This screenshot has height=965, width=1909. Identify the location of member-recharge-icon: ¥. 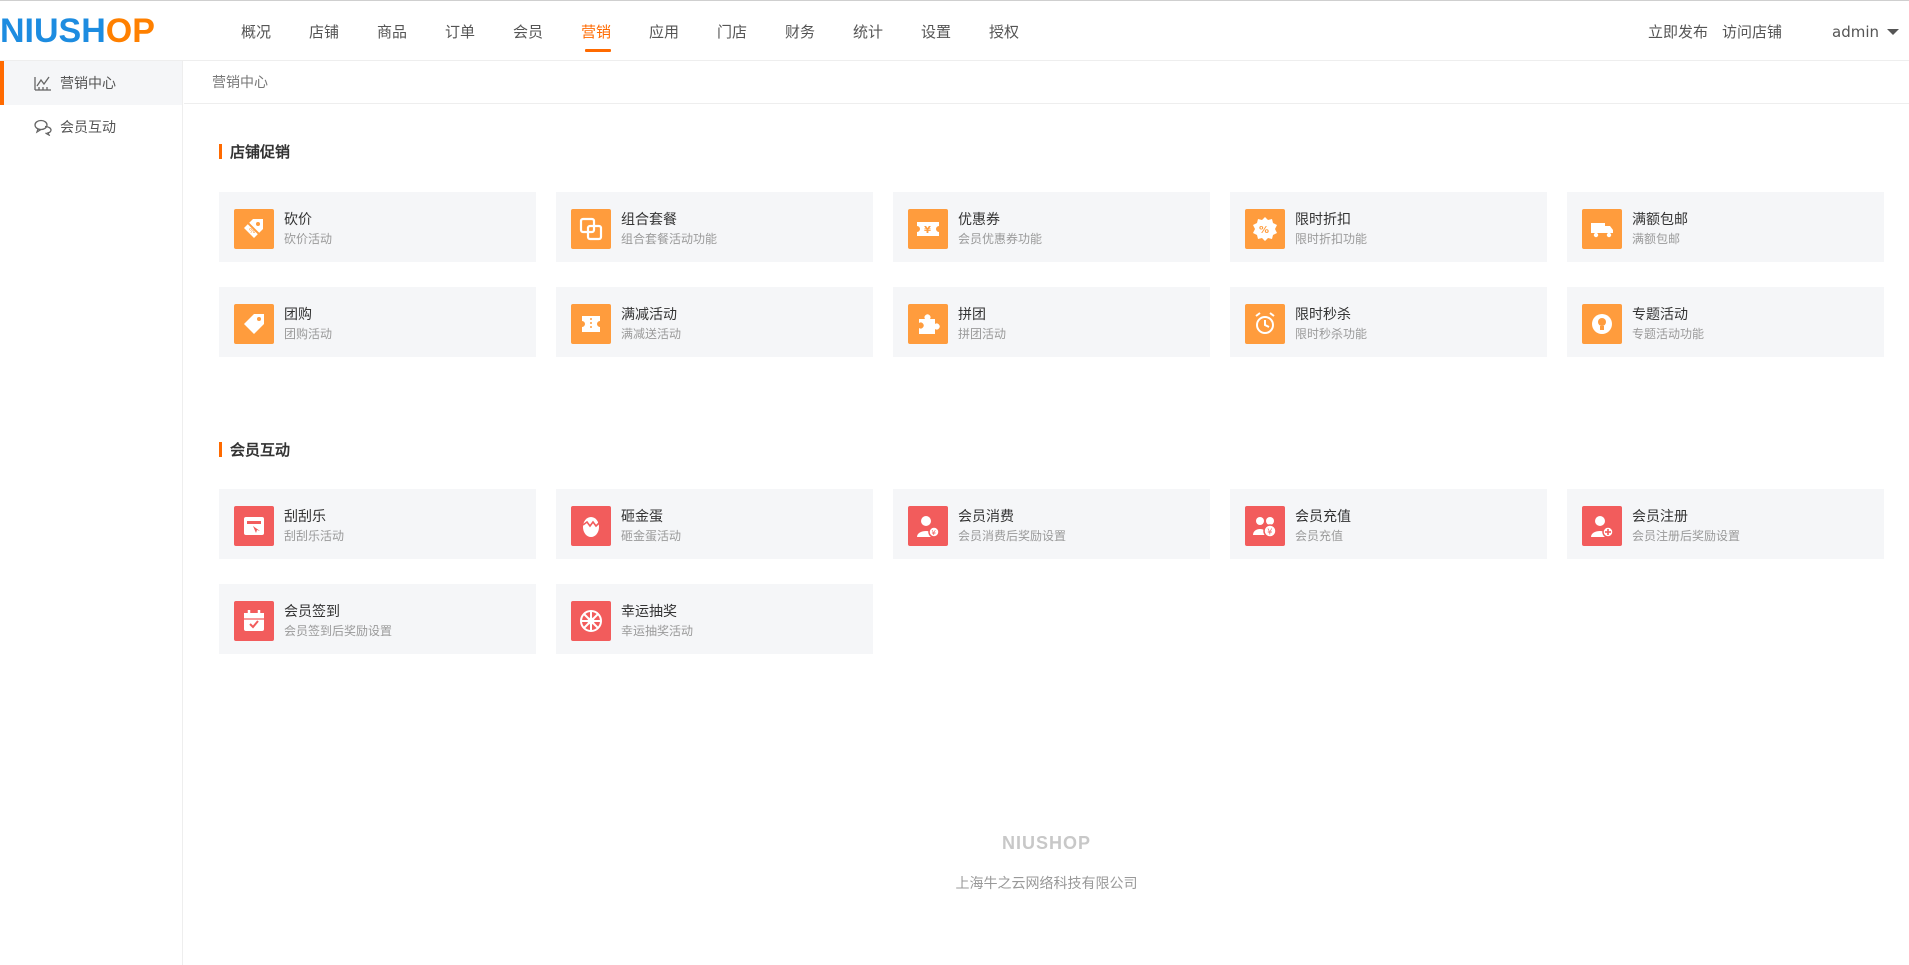
(1265, 526).